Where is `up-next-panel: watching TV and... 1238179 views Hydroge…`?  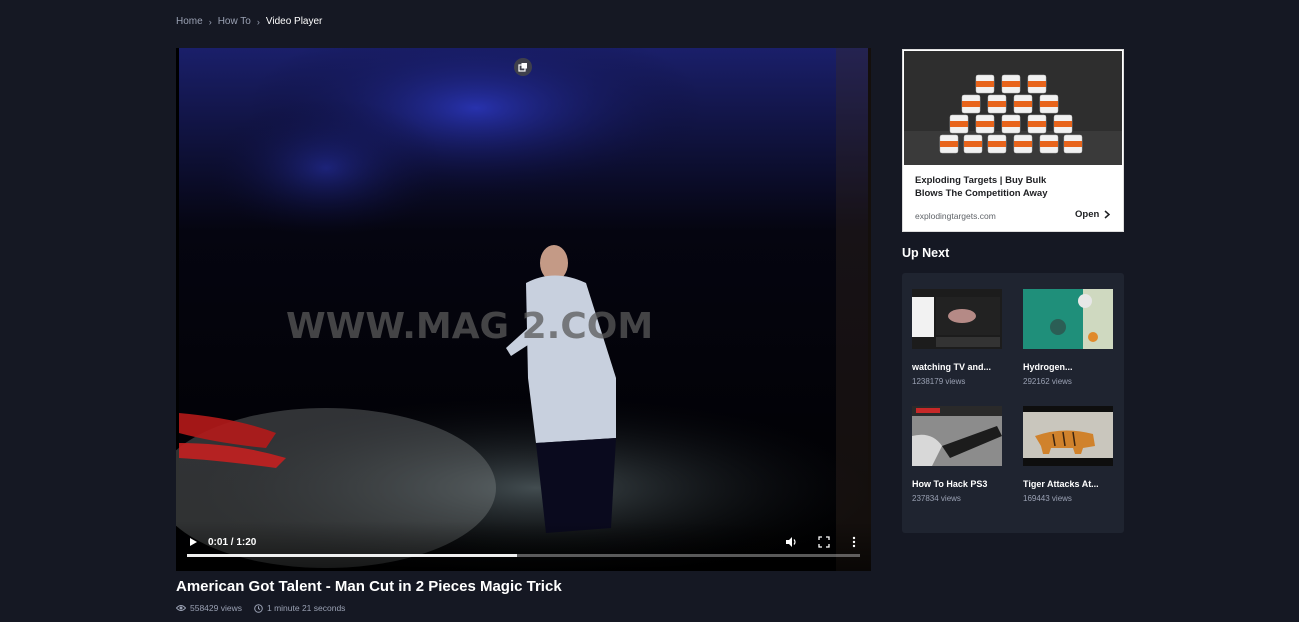 up-next-panel: watching TV and... 1238179 views Hydroge… is located at coordinates (1013, 403).